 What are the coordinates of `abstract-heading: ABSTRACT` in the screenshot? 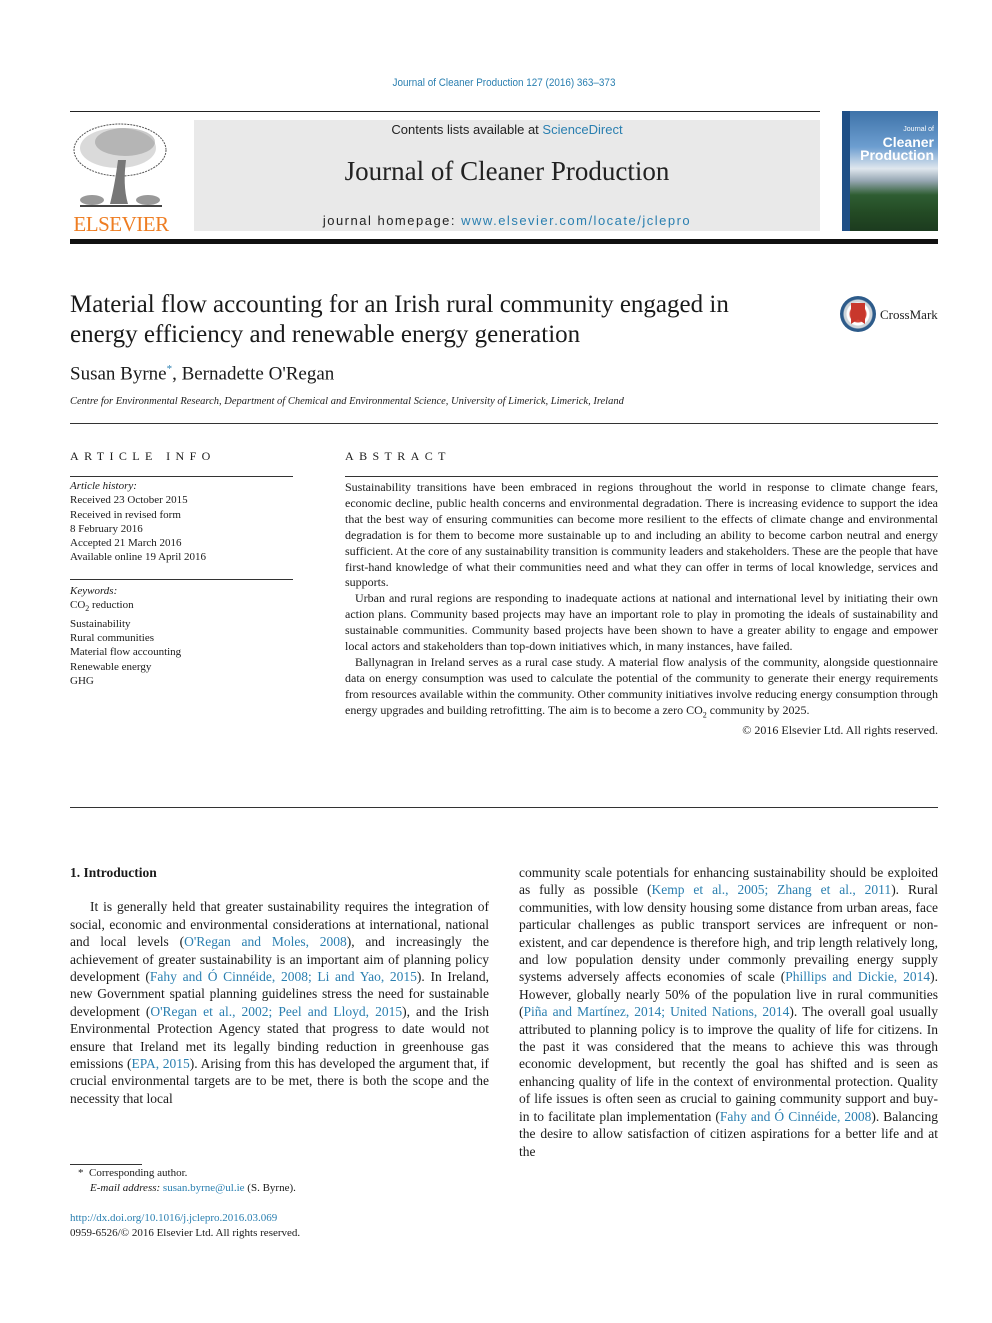 It's located at (398, 456).